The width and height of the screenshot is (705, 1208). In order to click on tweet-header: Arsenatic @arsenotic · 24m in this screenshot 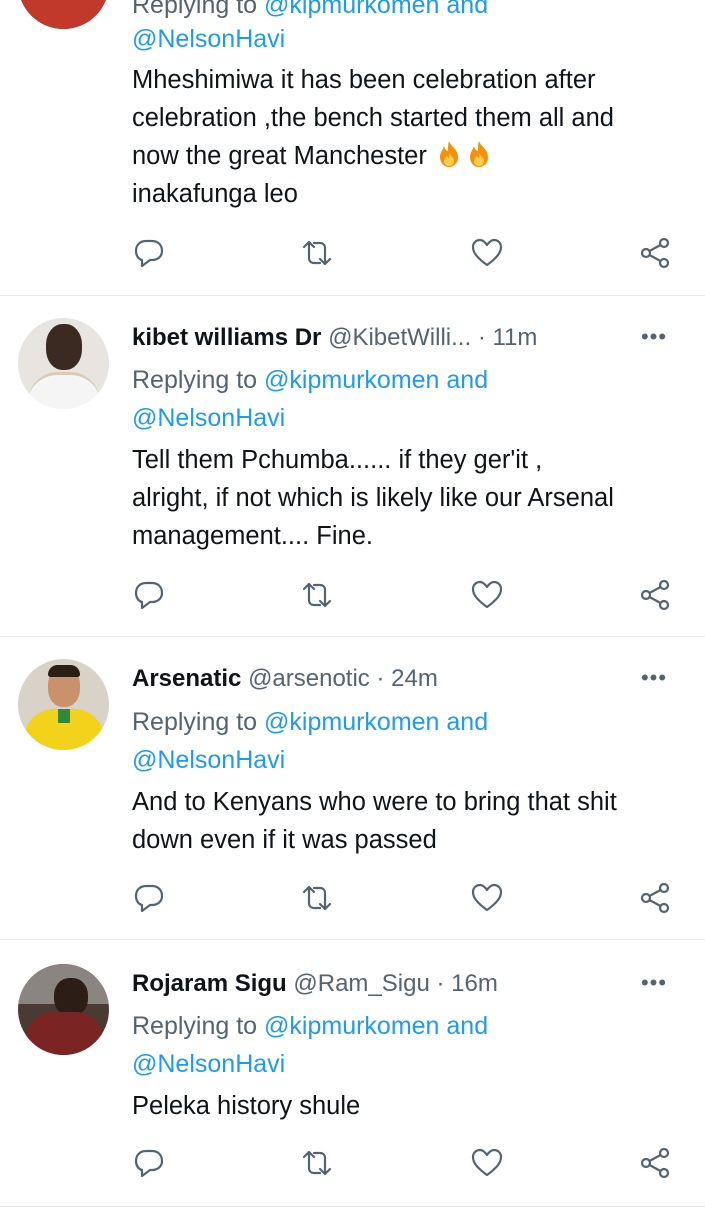, I will do `click(383, 679)`.